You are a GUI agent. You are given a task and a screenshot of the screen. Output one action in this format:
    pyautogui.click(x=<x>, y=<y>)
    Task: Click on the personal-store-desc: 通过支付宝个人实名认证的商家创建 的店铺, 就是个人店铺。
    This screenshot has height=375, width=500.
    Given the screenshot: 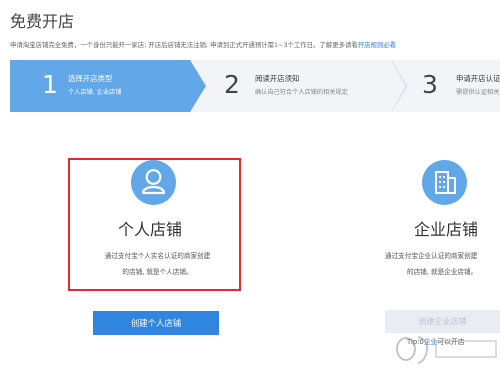 What is the action you would take?
    pyautogui.click(x=157, y=264)
    